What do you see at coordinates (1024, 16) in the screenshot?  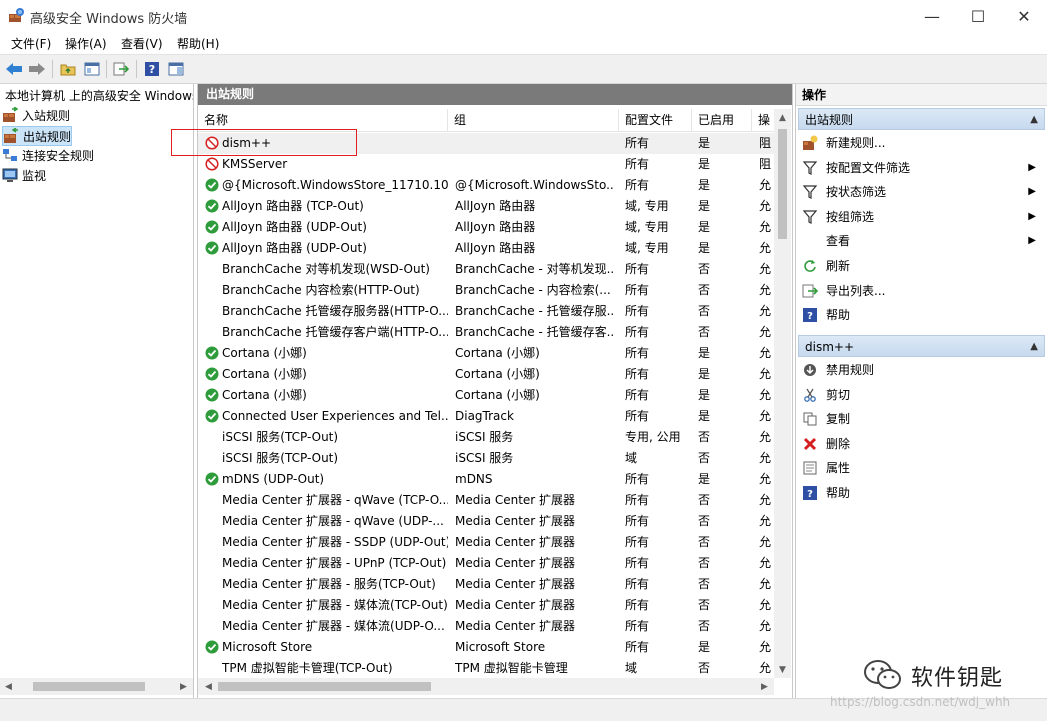 I see `close-button: ✕` at bounding box center [1024, 16].